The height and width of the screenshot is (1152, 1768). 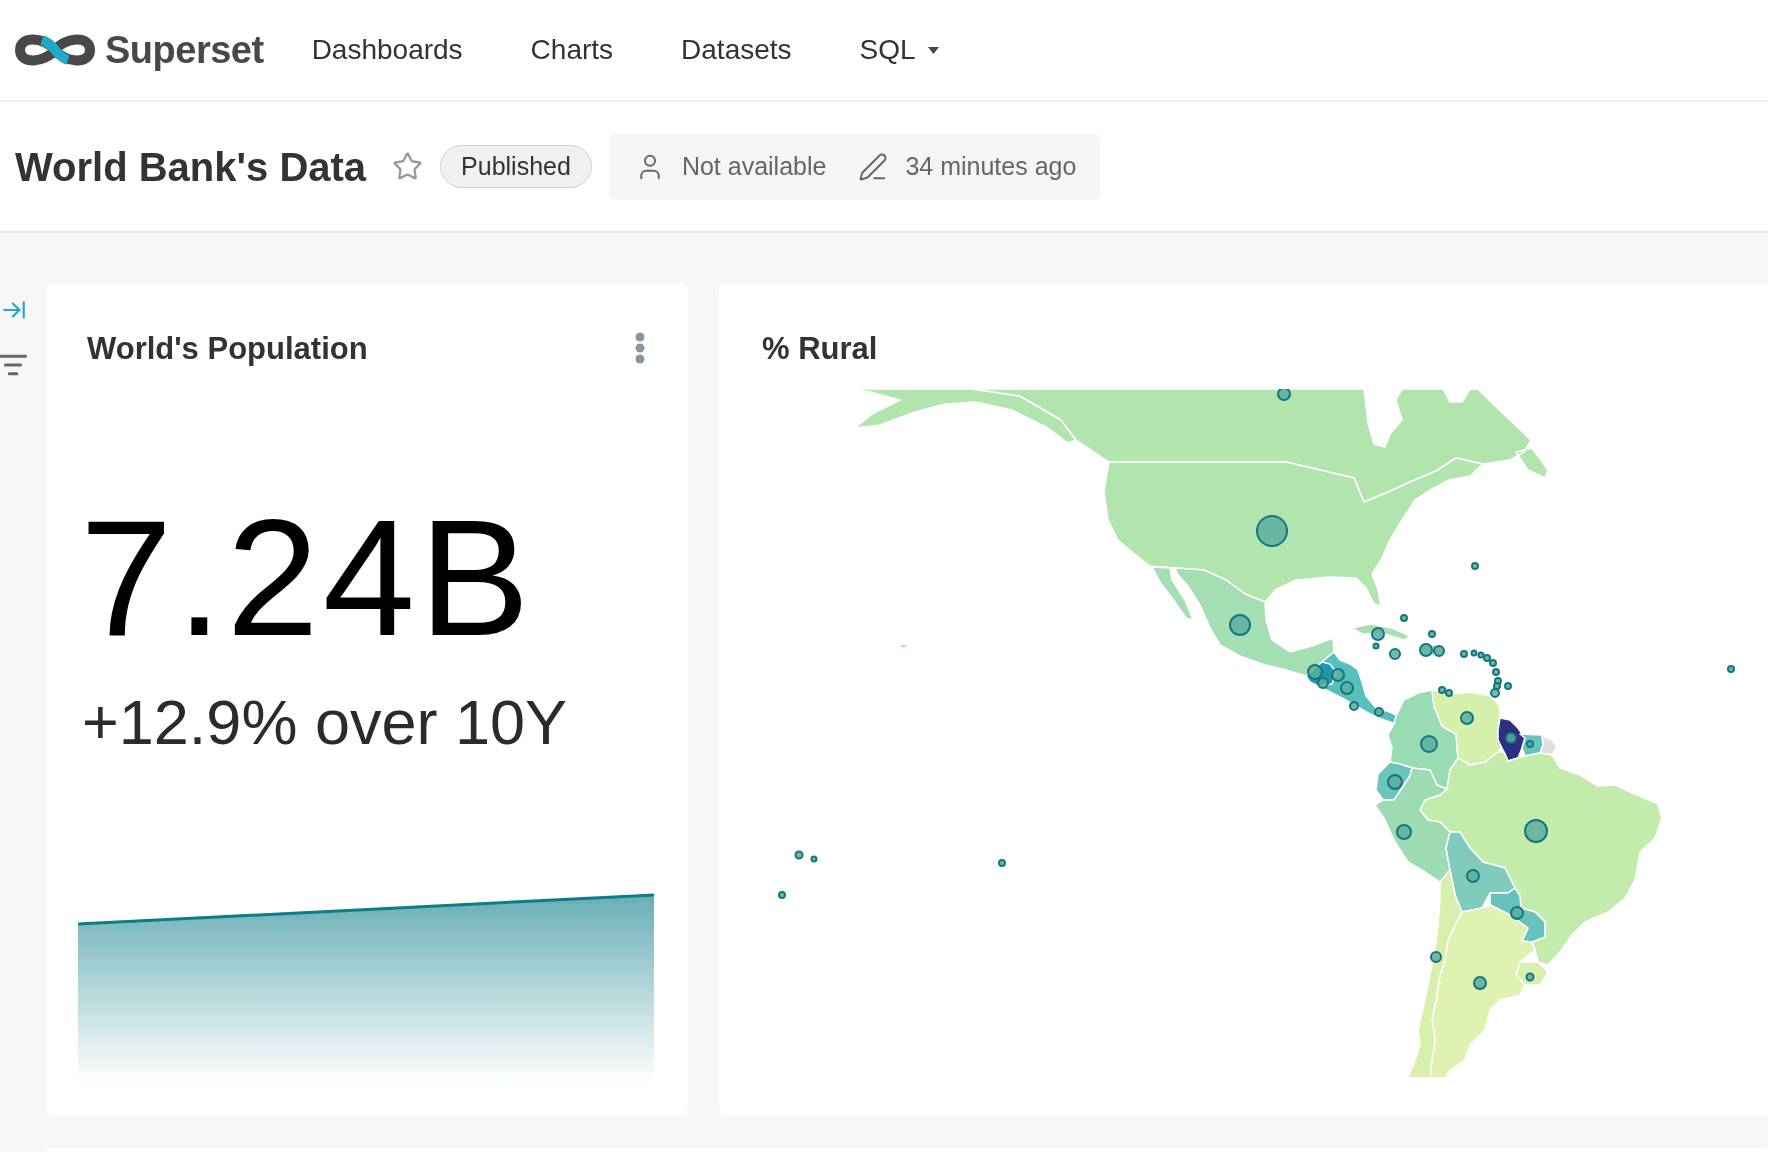 What do you see at coordinates (184, 50) in the screenshot?
I see `brand-name: Superset` at bounding box center [184, 50].